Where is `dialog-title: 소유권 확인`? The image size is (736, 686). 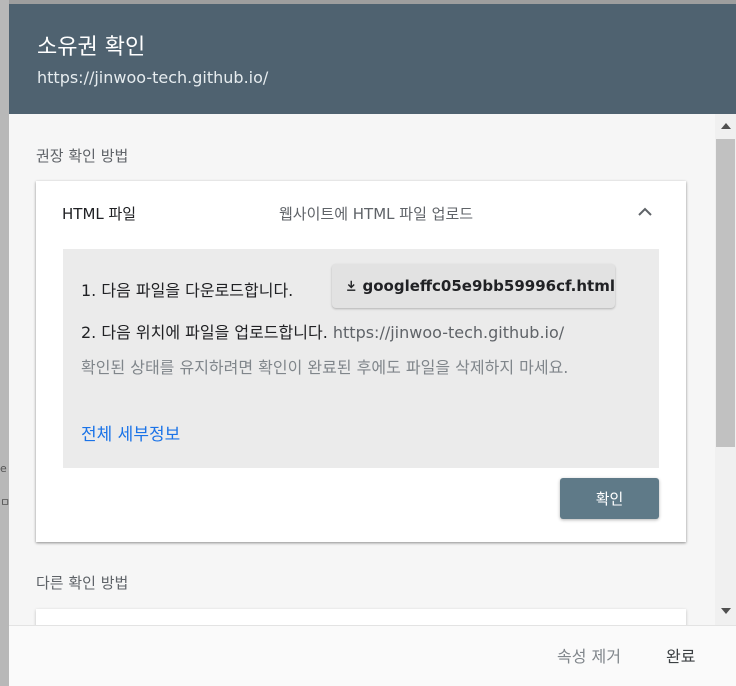 dialog-title: 소유권 확인 is located at coordinates (91, 47).